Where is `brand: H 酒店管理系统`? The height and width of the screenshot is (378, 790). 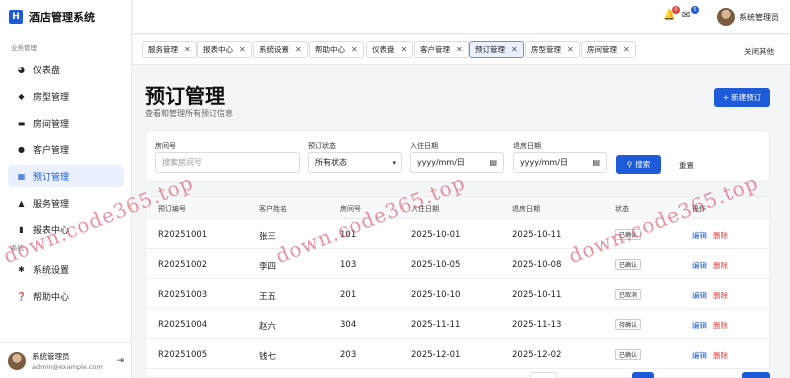
brand: H 酒店管理系统 is located at coordinates (65, 17).